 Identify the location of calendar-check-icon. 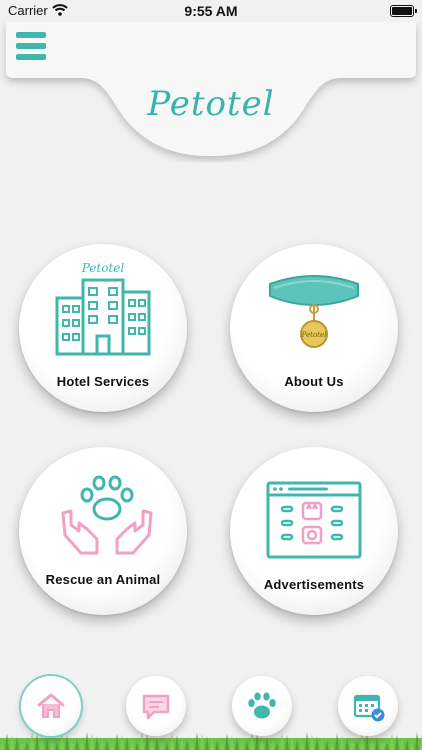
(369, 708).